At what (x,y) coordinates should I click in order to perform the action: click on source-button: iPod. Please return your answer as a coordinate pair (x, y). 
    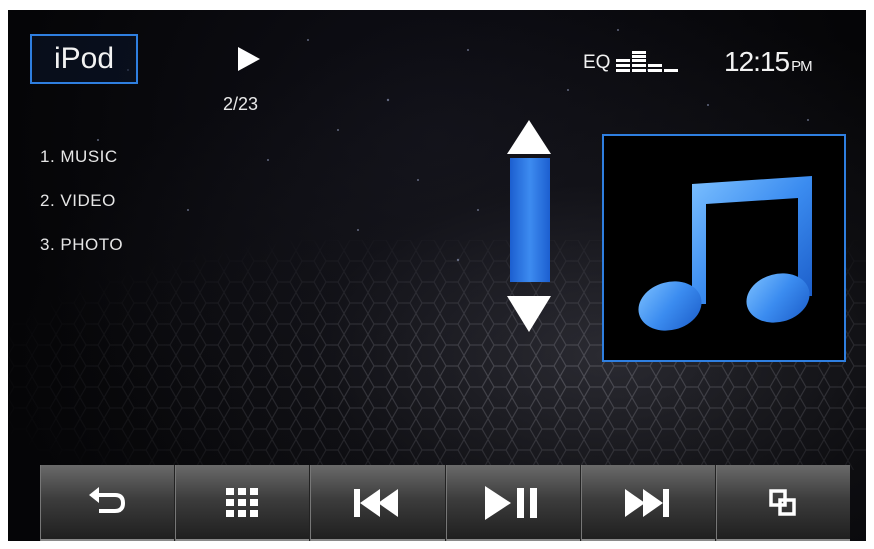
    Looking at the image, I should click on (84, 59).